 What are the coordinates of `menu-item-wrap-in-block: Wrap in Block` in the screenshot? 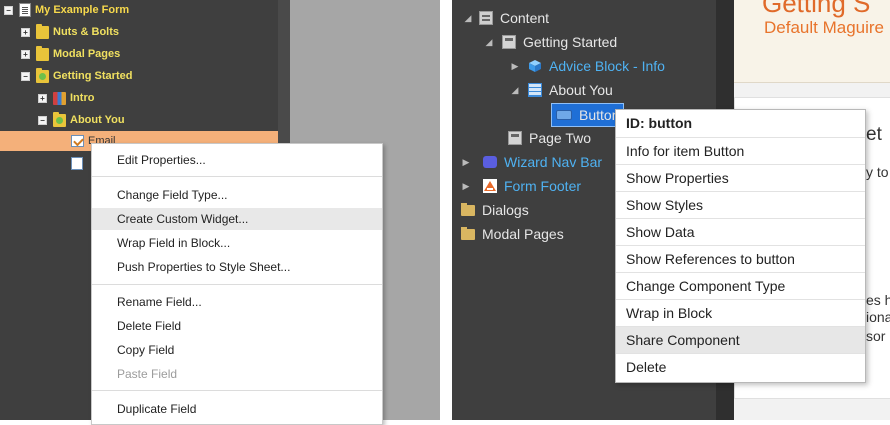 It's located at (740, 312).